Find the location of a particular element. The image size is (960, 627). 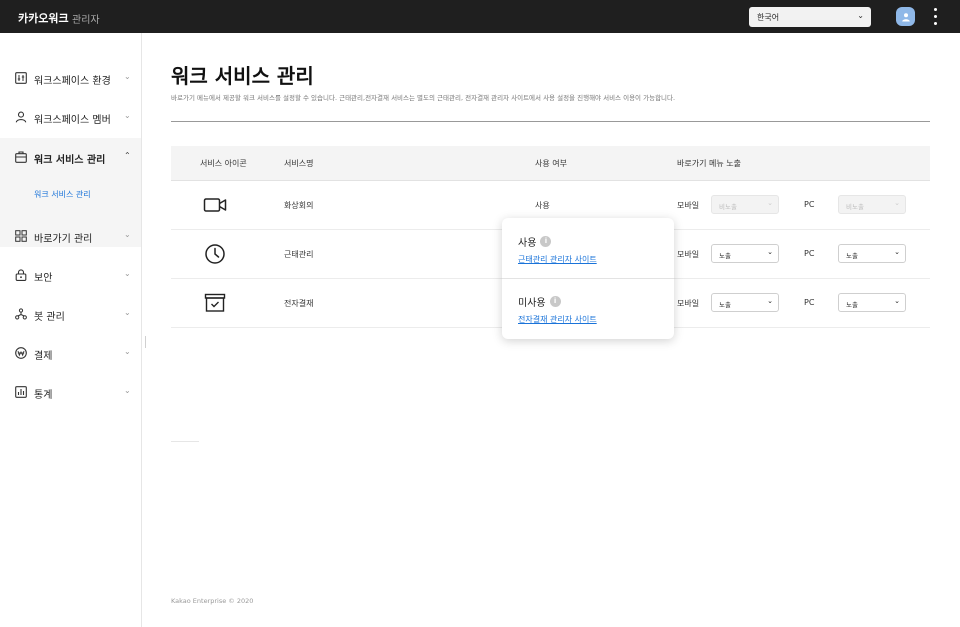

service-name: 화상회의 is located at coordinates (299, 205).